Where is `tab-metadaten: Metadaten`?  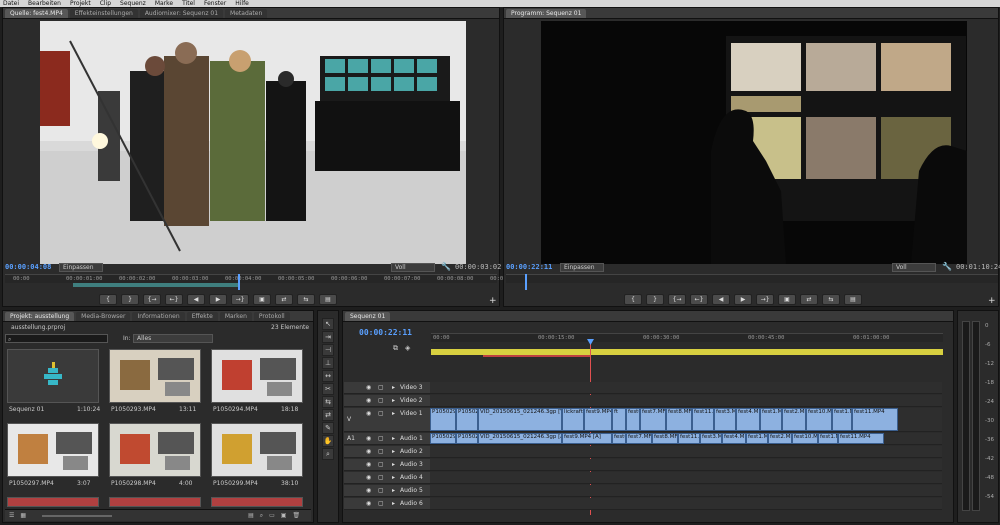
tab-metadaten: Metadaten is located at coordinates (246, 13).